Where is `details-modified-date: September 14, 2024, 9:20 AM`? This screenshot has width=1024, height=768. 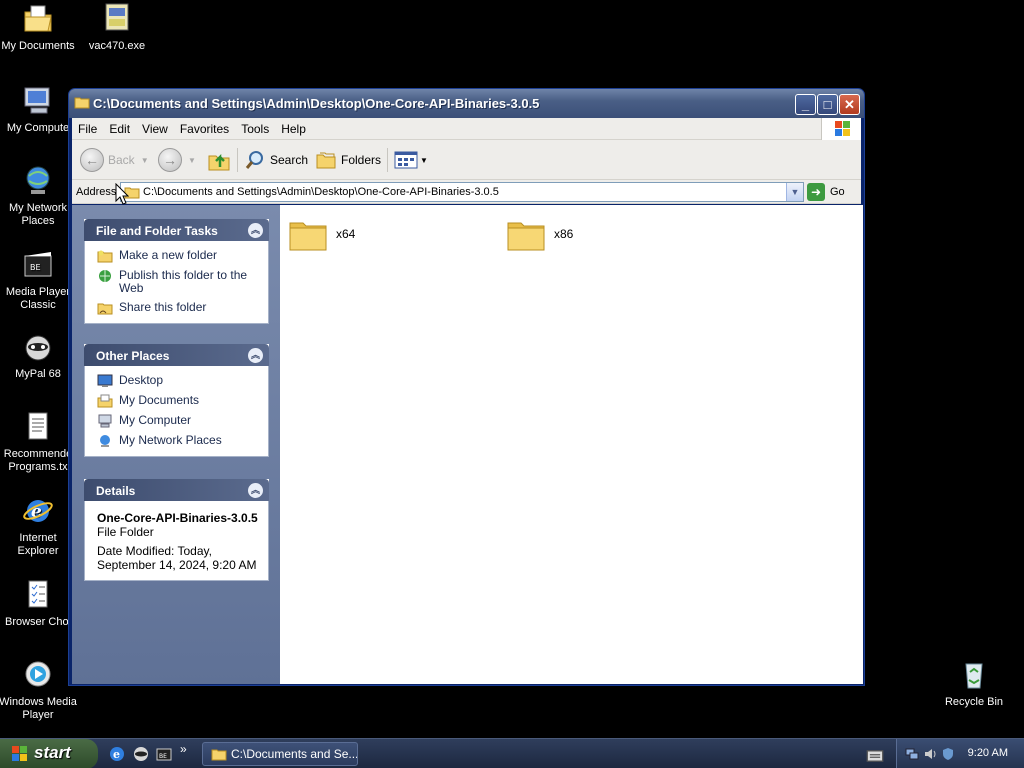 details-modified-date: September 14, 2024, 9:20 AM is located at coordinates (177, 565).